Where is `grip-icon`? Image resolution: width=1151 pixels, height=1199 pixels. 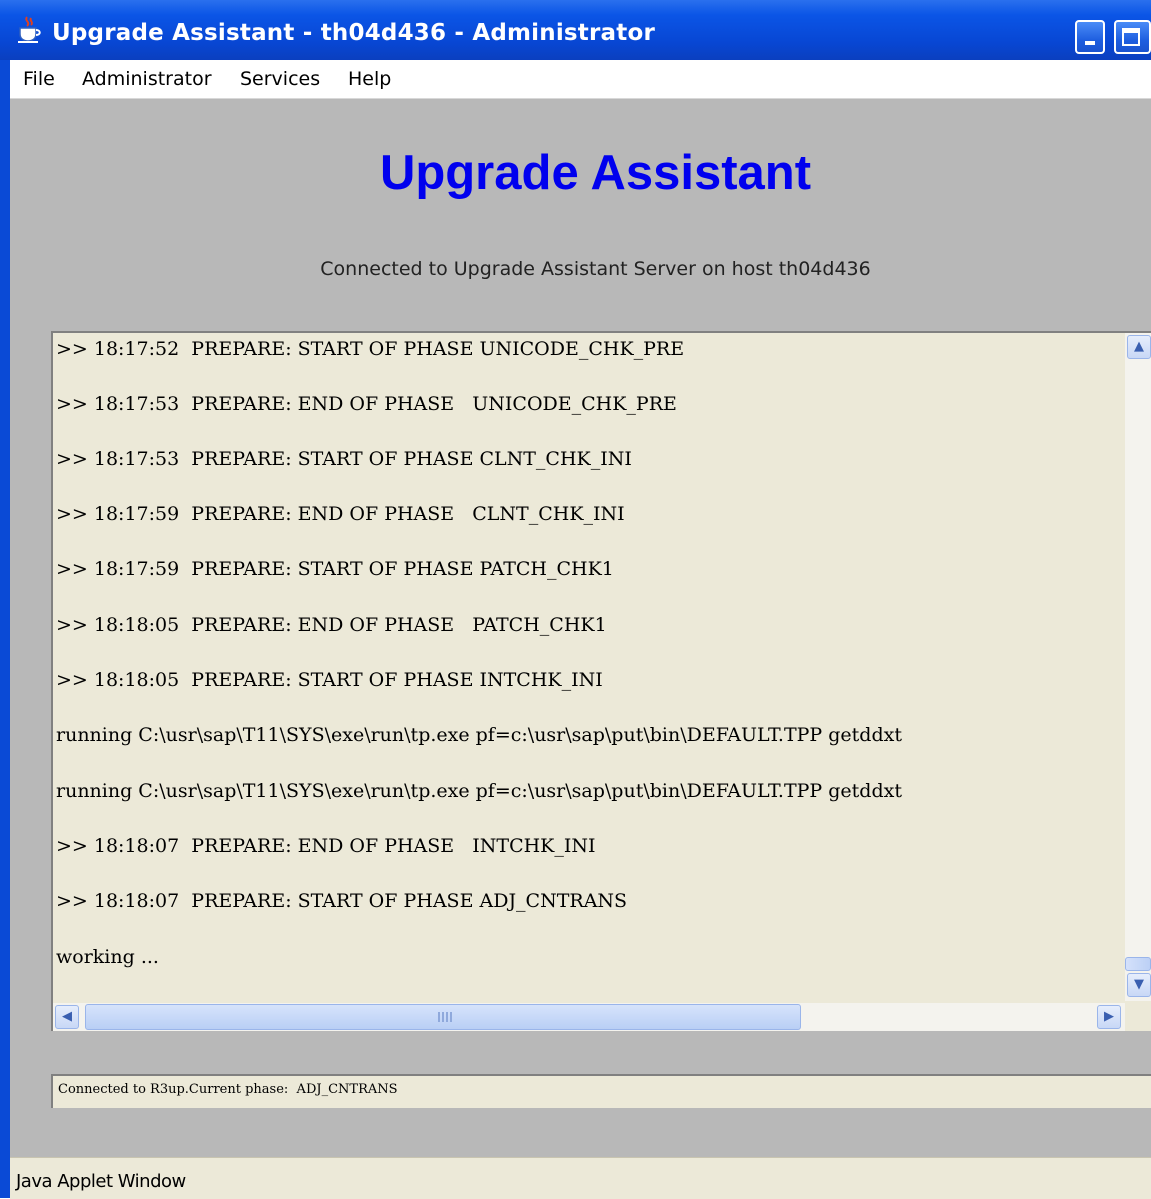 grip-icon is located at coordinates (445, 1017).